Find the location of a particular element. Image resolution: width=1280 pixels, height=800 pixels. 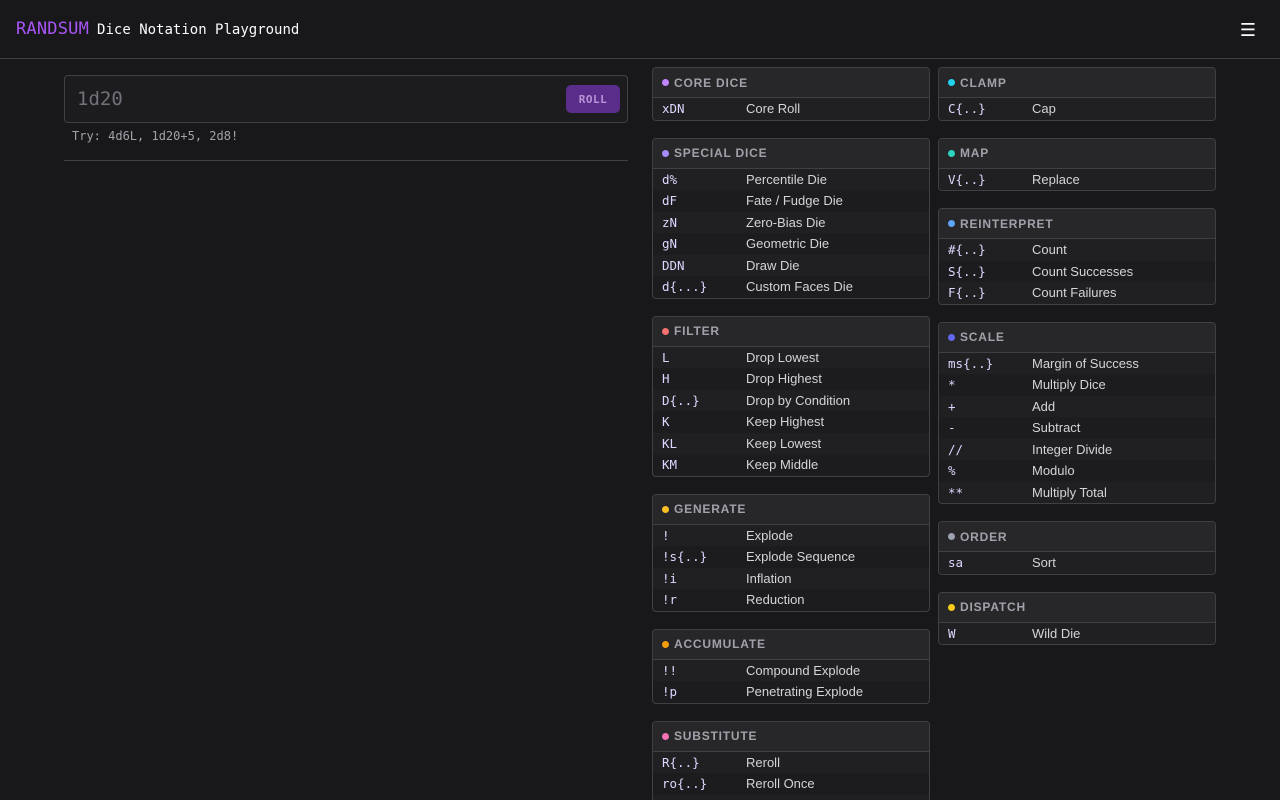

notation-row: zN Zero-Bias Die is located at coordinates (791, 222).